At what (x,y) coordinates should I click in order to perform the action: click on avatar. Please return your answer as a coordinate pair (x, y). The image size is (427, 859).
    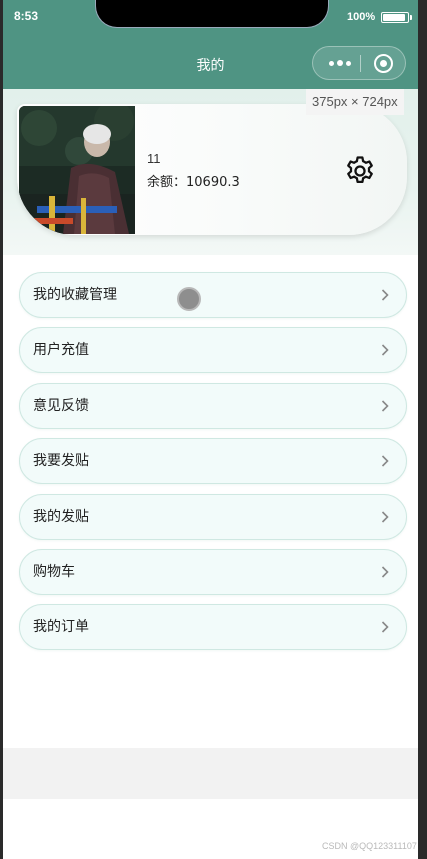
    Looking at the image, I should click on (77, 170).